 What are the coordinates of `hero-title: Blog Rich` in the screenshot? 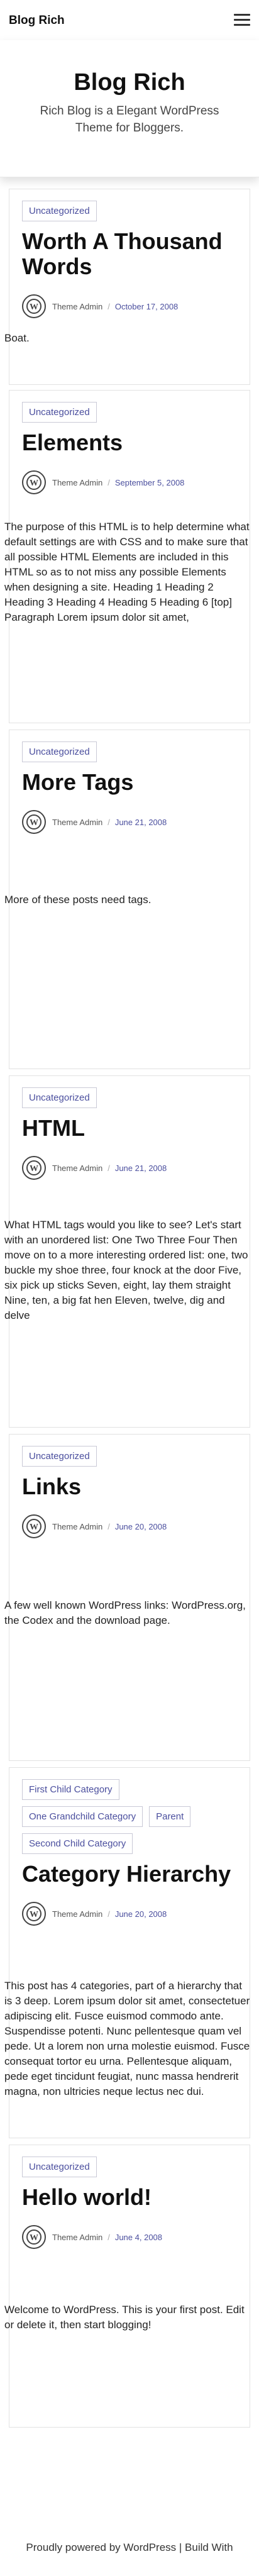 It's located at (129, 82).